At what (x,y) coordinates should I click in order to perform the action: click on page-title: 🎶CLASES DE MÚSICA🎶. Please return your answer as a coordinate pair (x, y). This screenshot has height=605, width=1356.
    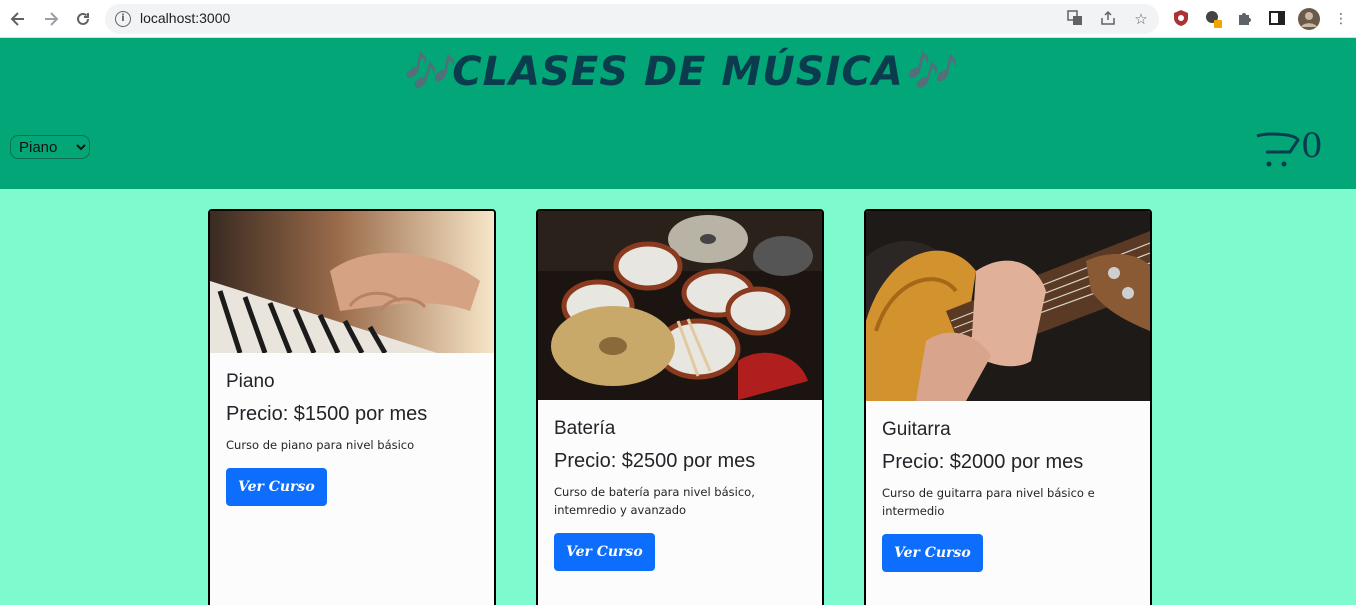
    Looking at the image, I should click on (678, 72).